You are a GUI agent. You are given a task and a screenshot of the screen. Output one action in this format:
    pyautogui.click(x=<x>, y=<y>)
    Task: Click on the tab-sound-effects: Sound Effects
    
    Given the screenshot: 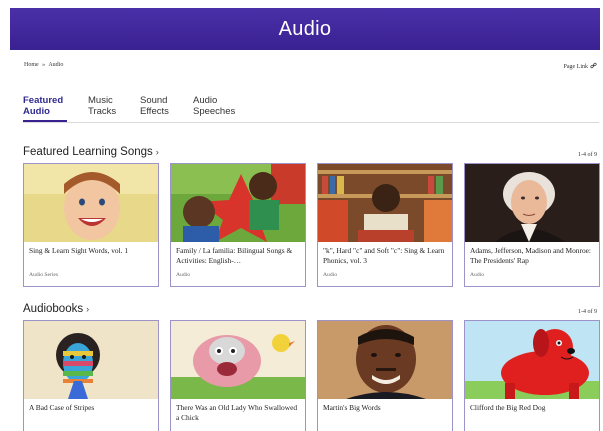 What is the action you would take?
    pyautogui.click(x=154, y=106)
    